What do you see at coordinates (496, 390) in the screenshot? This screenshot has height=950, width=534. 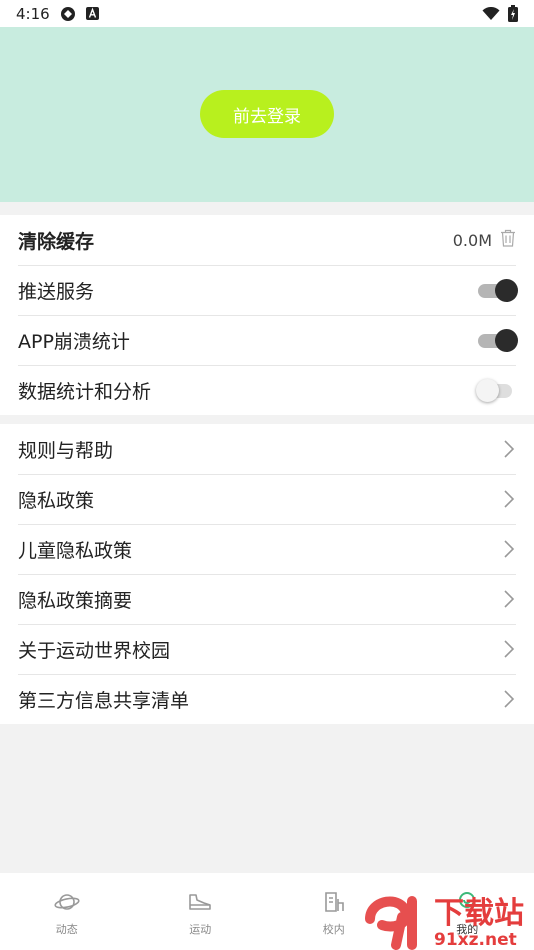 I see `data-analysis-toggle` at bounding box center [496, 390].